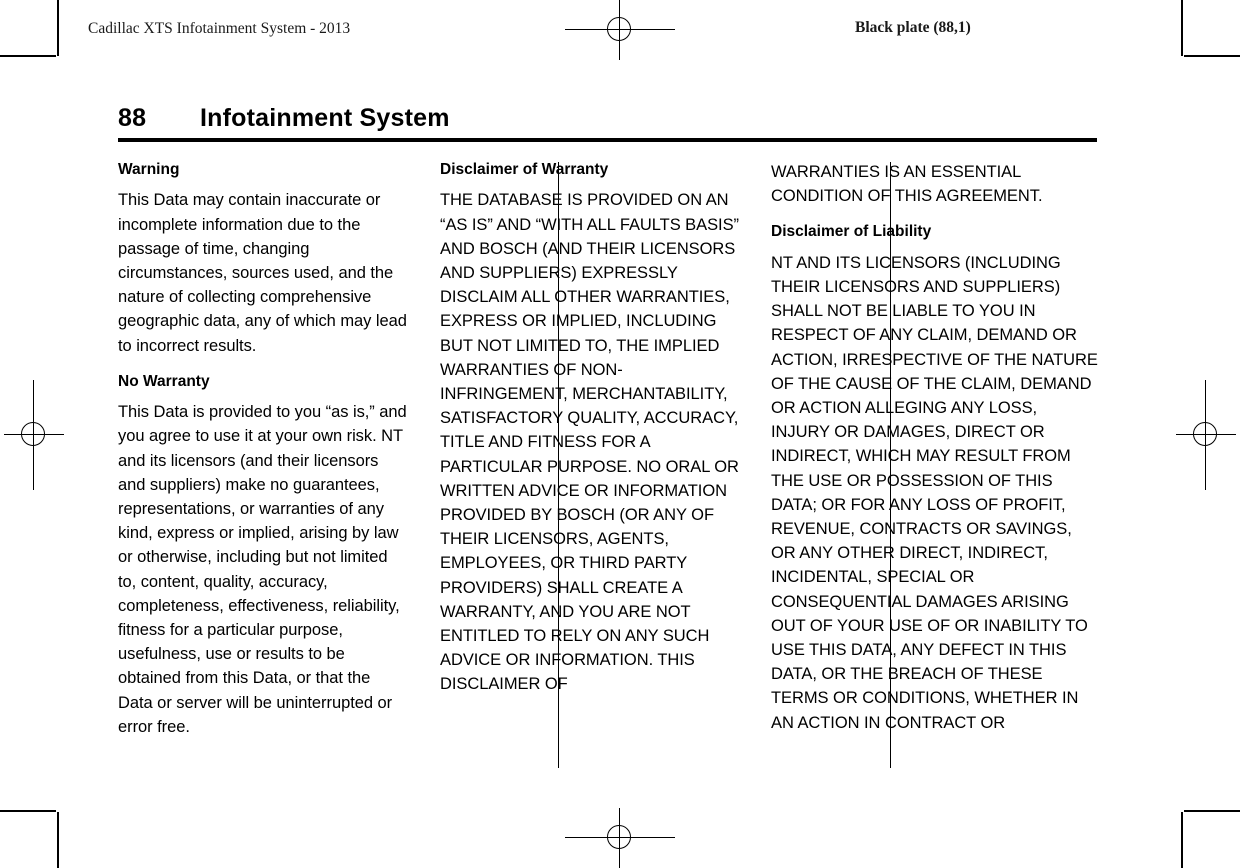 This screenshot has width=1240, height=868. I want to click on crop-mark-bottom-left-horizontal, so click(28, 811).